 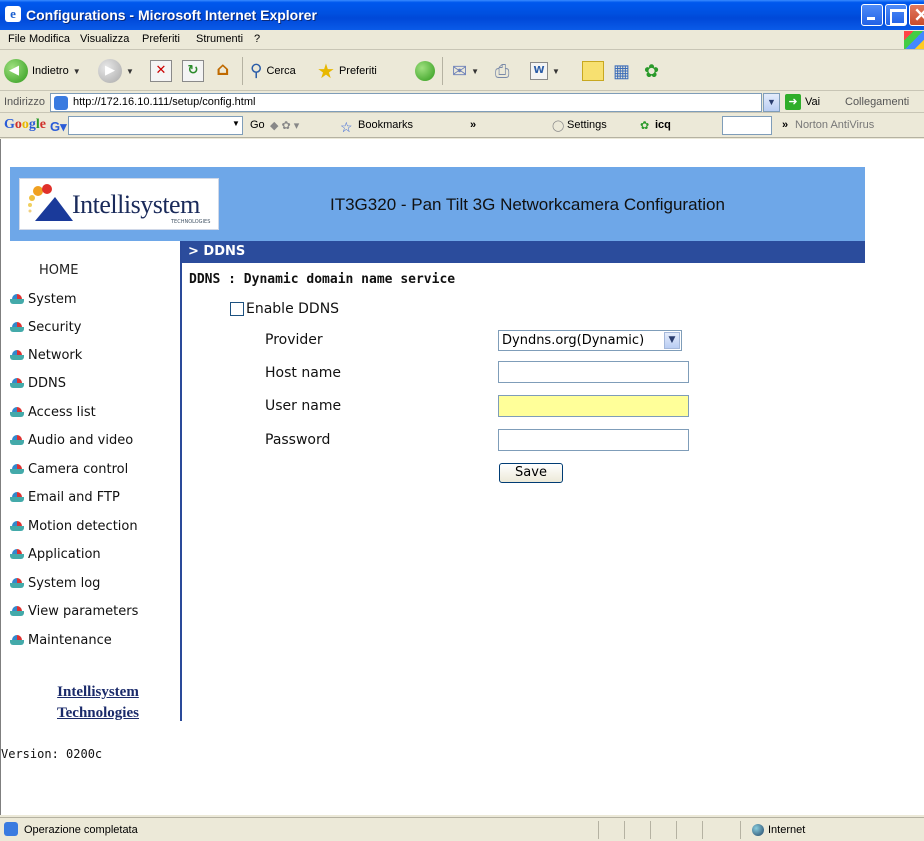 I want to click on menu-visualizza: Visualizza, so click(x=104, y=39).